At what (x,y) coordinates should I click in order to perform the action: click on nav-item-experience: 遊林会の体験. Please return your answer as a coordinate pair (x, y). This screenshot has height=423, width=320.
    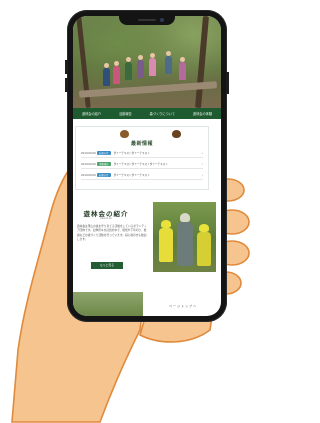
    Looking at the image, I should click on (202, 113).